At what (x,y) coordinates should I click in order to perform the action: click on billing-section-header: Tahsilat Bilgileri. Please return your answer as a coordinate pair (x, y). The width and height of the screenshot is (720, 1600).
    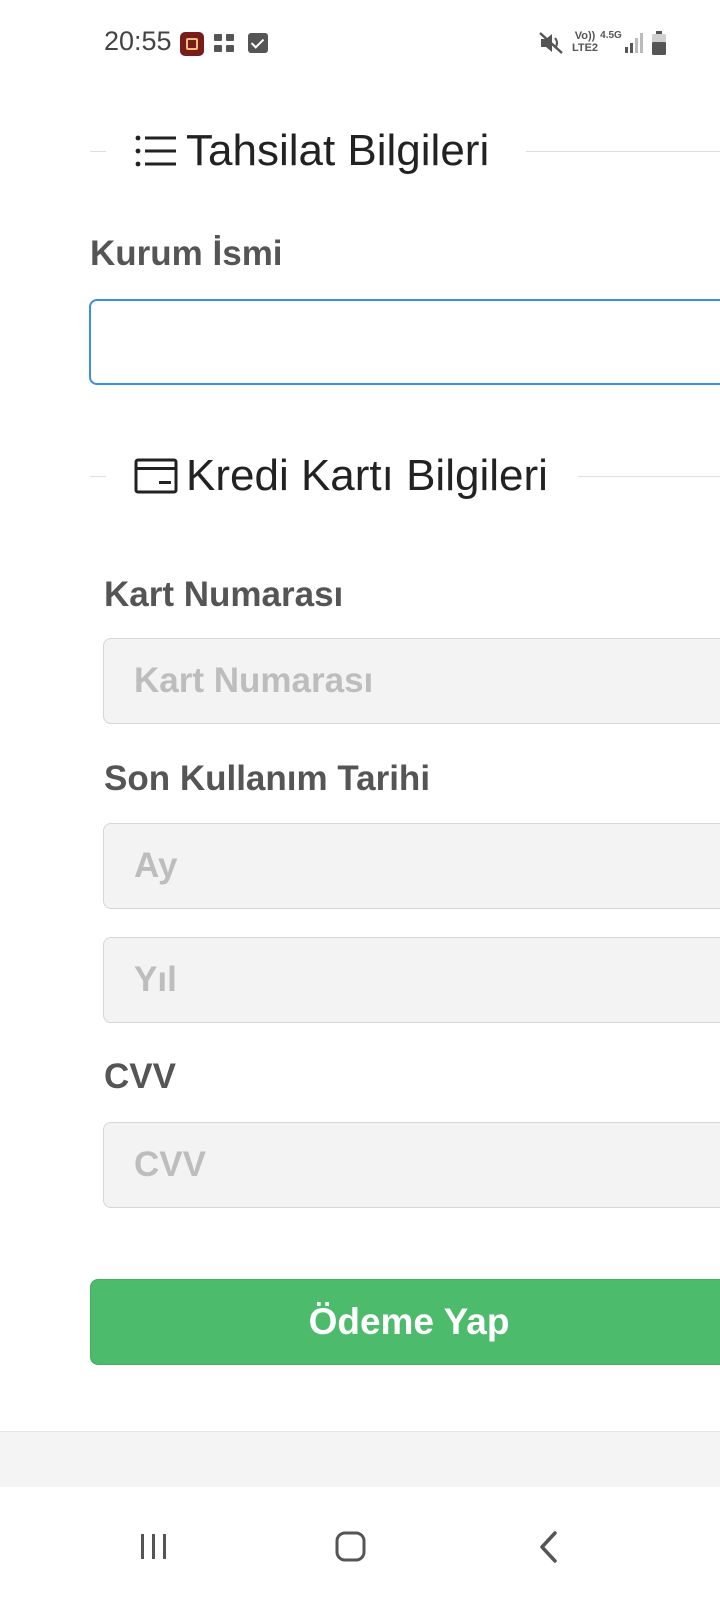
    Looking at the image, I should click on (405, 151).